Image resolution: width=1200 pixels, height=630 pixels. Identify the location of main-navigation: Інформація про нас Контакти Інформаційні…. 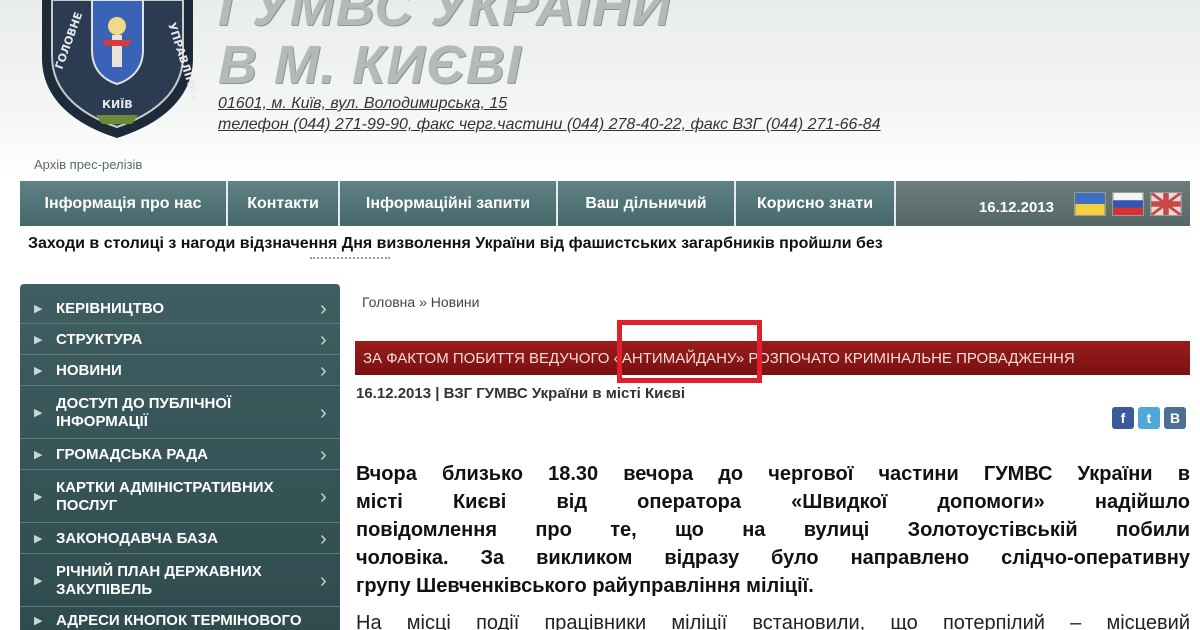
(605, 203).